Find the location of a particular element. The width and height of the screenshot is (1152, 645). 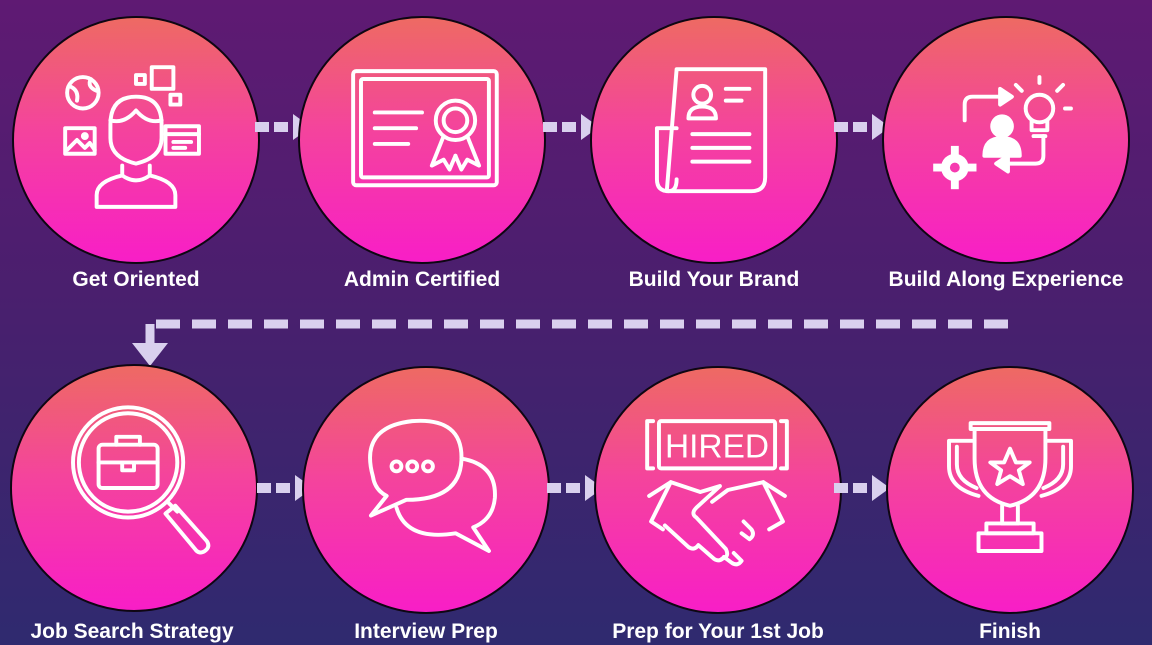

chat-bubbles-icon is located at coordinates (432, 485).